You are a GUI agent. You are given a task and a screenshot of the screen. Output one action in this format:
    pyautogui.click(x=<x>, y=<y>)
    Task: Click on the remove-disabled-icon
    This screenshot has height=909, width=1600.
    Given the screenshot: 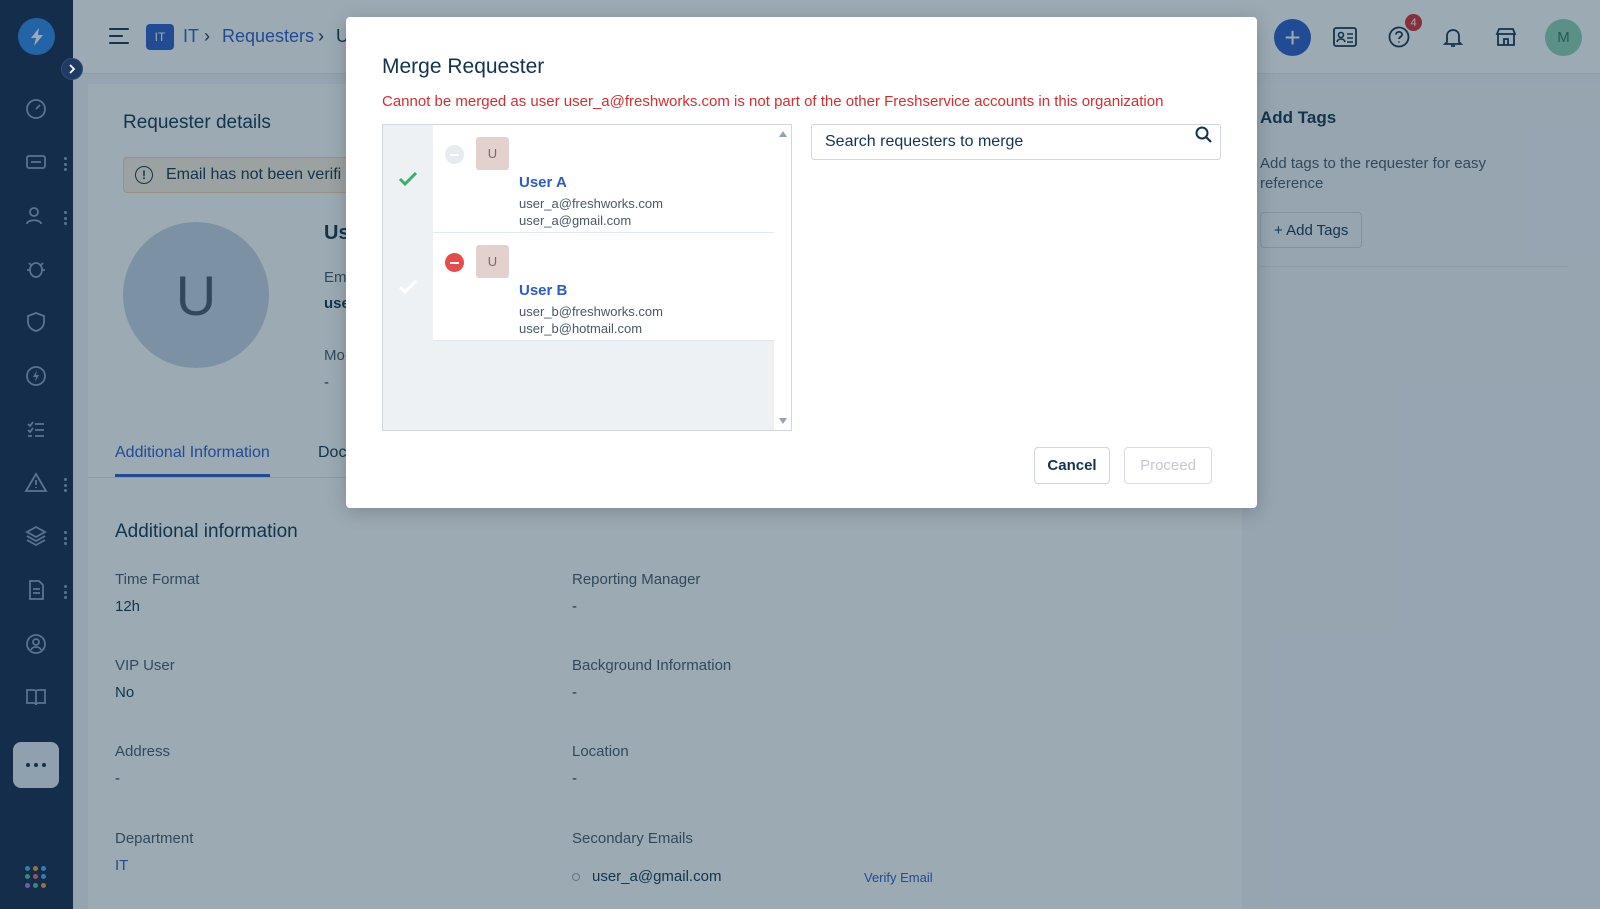 What is the action you would take?
    pyautogui.click(x=454, y=154)
    